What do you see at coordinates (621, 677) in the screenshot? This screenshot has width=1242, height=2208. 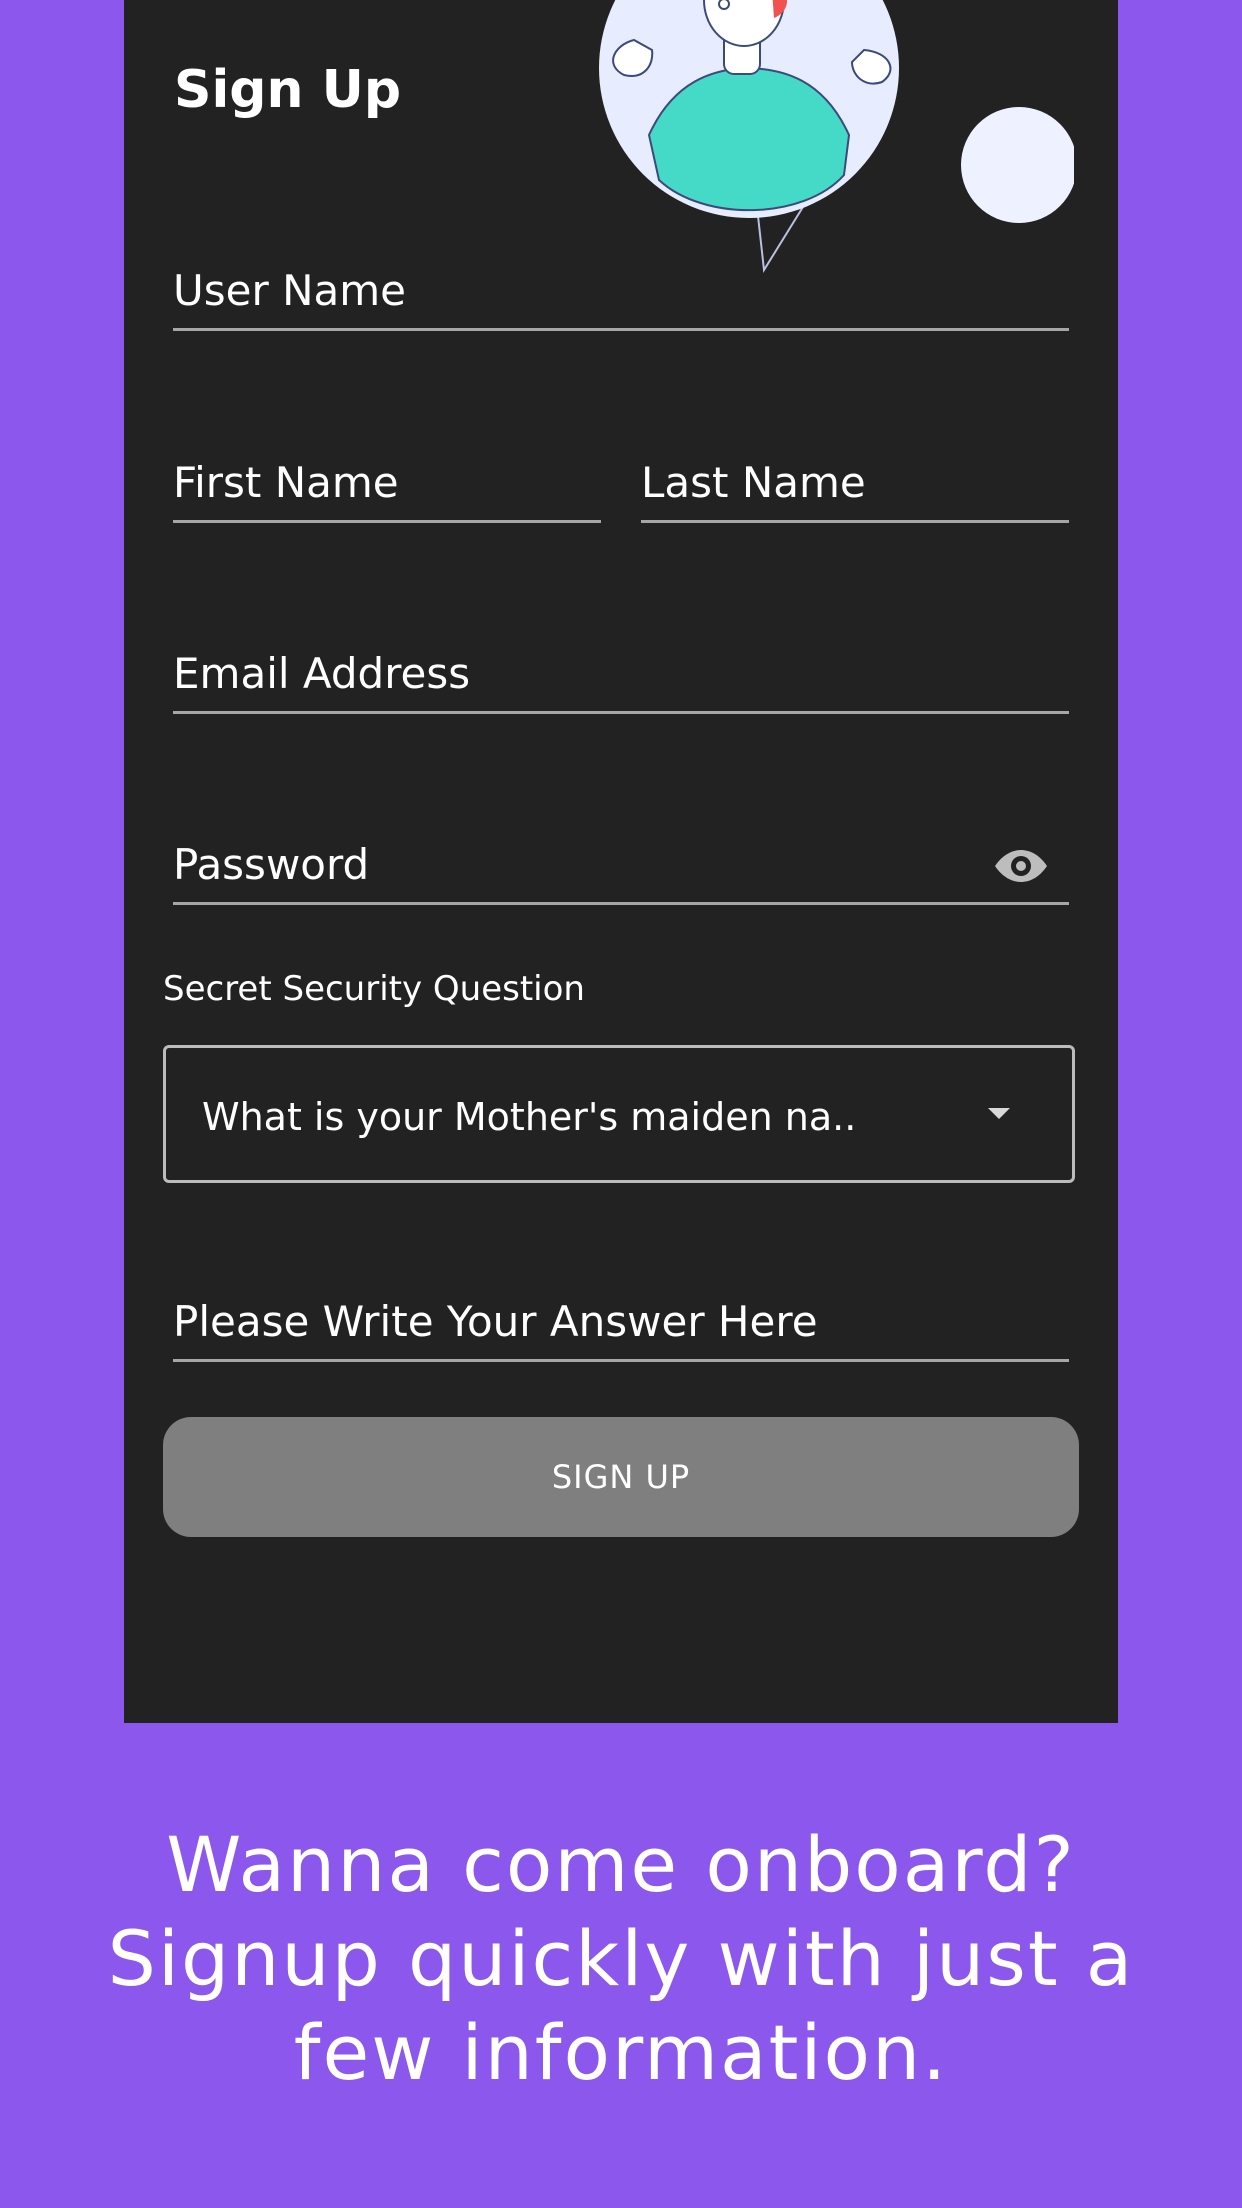 I see `email-field: Email Address` at bounding box center [621, 677].